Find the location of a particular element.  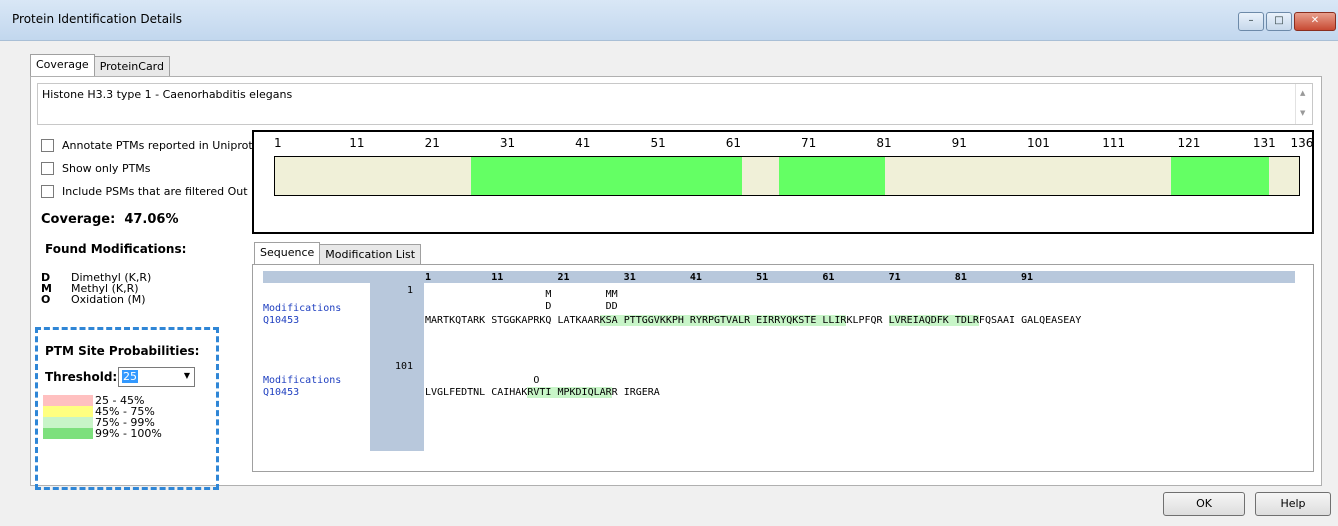

modification-item: O Oxidation (M) is located at coordinates (96, 299).